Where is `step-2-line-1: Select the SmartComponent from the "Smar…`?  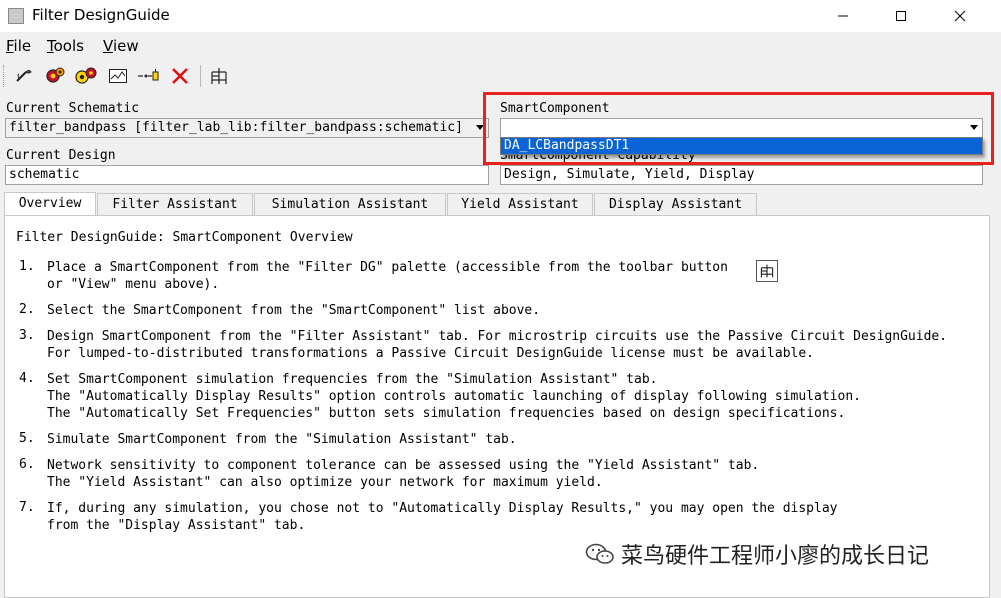 step-2-line-1: Select the SmartComponent from the "Smar… is located at coordinates (294, 310).